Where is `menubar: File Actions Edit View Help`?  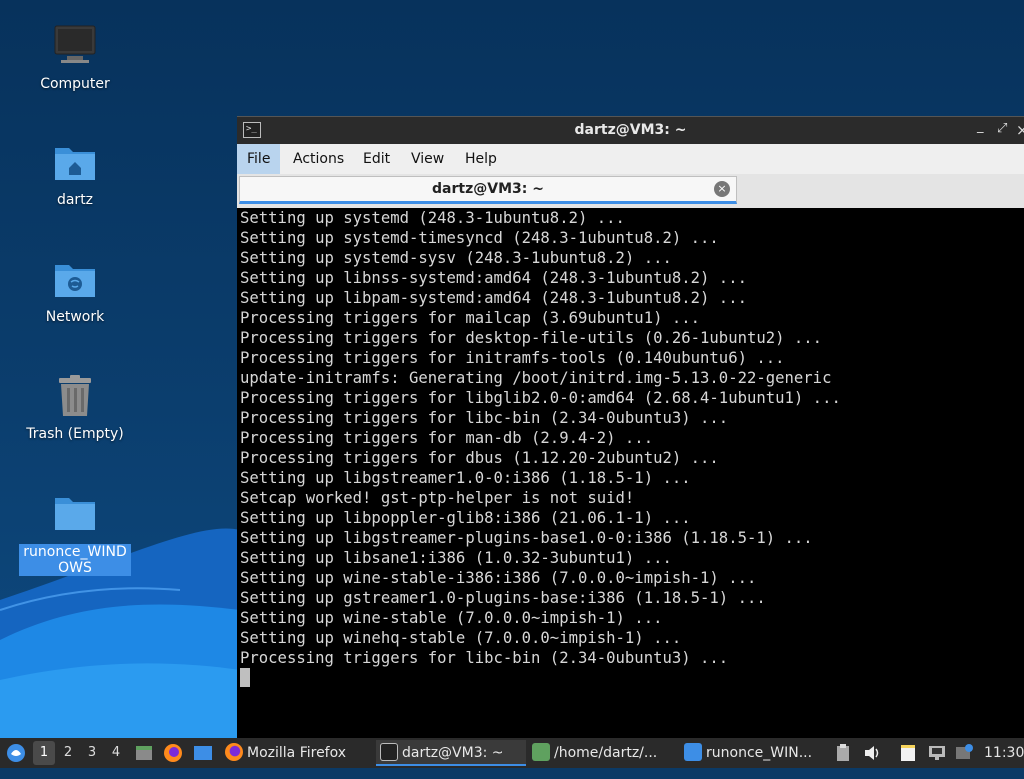 menubar: File Actions Edit View Help is located at coordinates (630, 159).